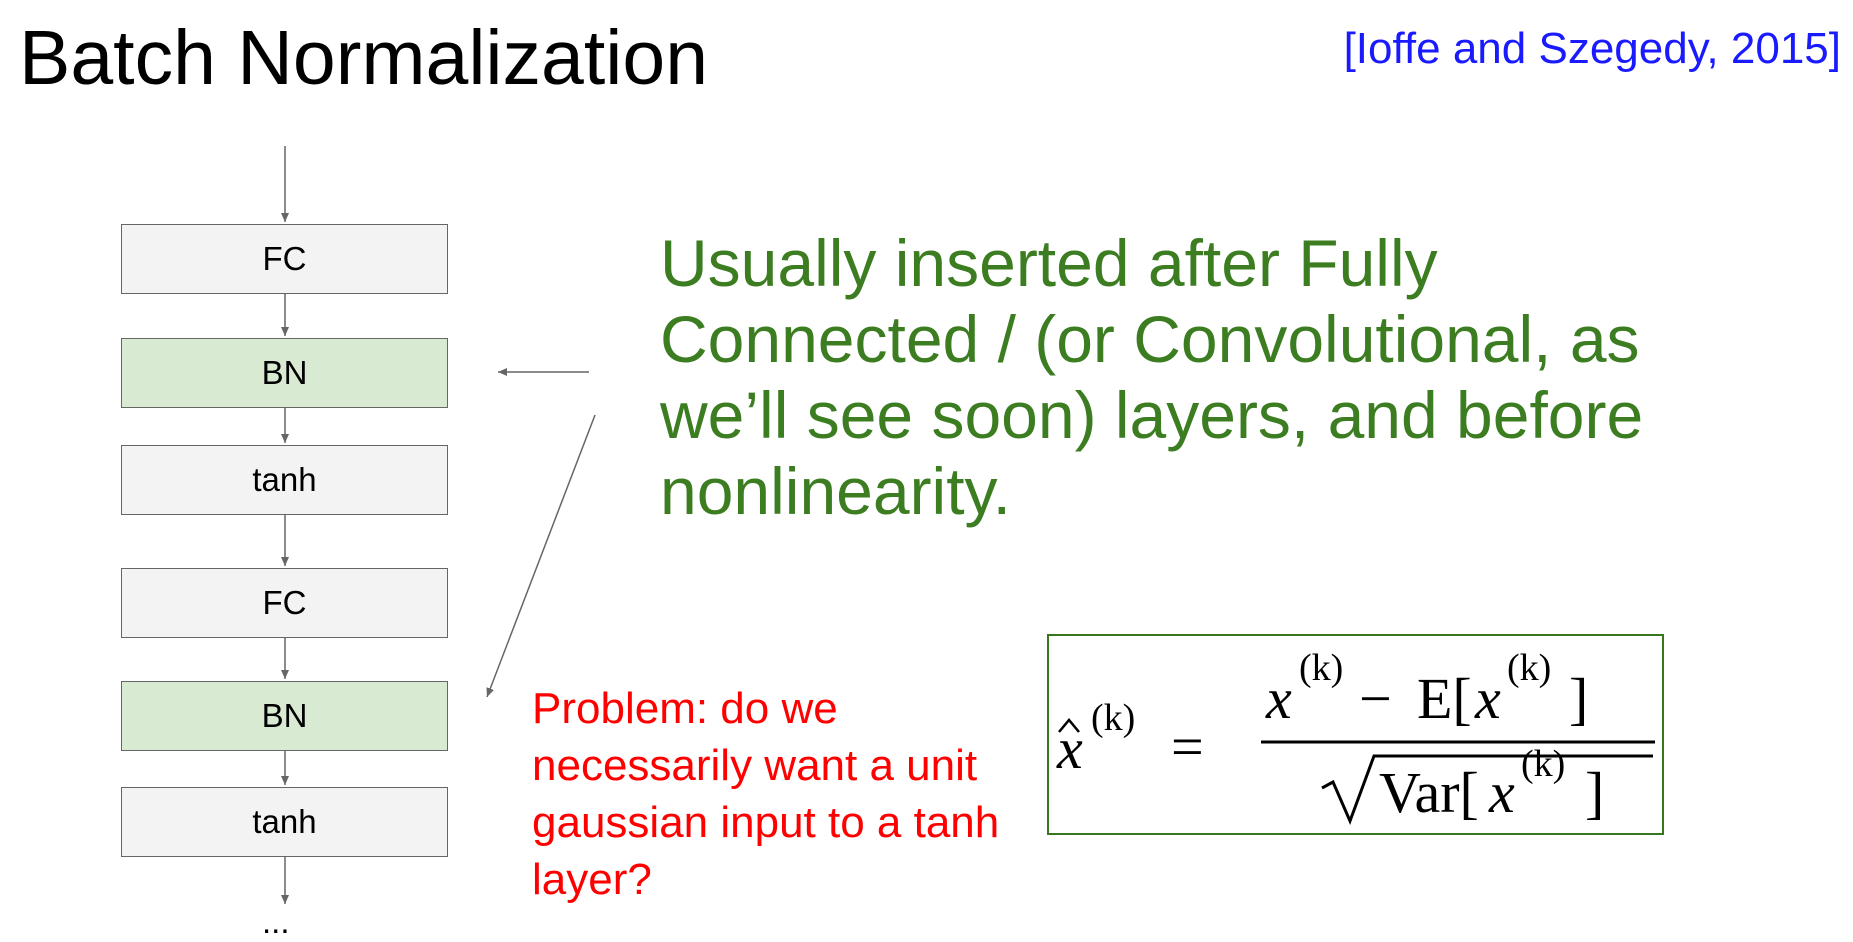  What do you see at coordinates (1501, 792) in the screenshot?
I see `variance-variable: x` at bounding box center [1501, 792].